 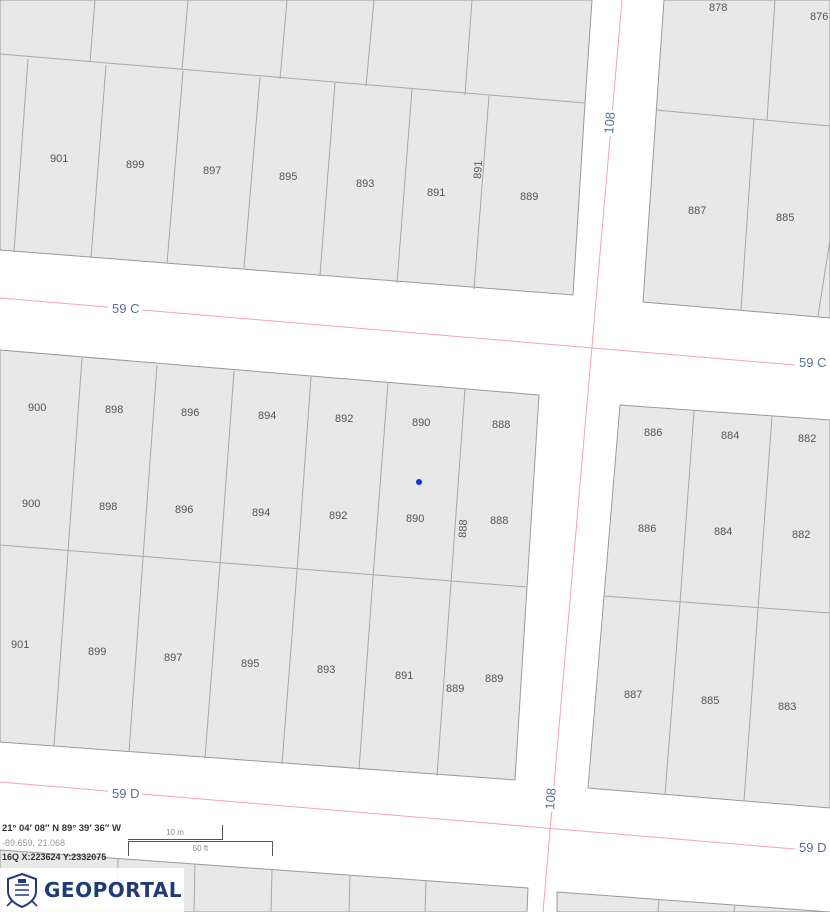 What do you see at coordinates (550, 798) in the screenshot?
I see `street-label-108-south: 108` at bounding box center [550, 798].